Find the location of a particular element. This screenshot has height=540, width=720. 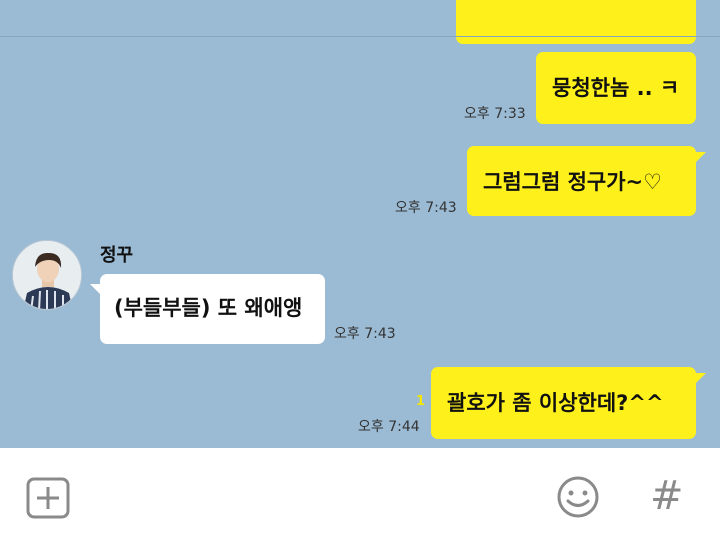

message-bubble: (부들부들) 또 왜애앵 is located at coordinates (207, 309).